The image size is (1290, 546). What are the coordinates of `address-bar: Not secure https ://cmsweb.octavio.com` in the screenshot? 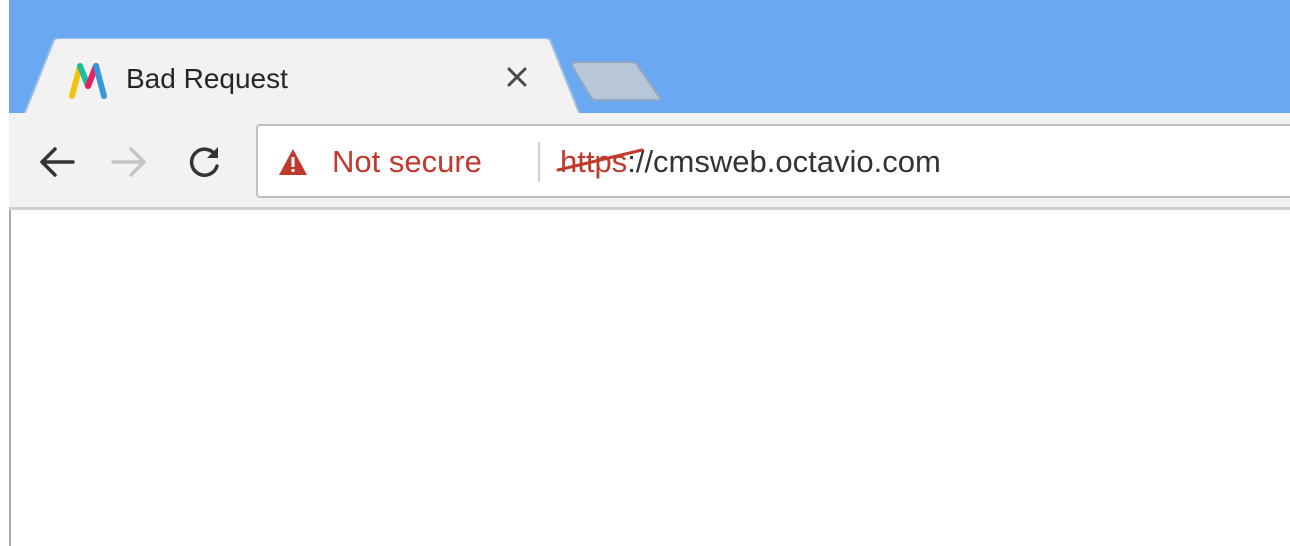 It's located at (773, 161).